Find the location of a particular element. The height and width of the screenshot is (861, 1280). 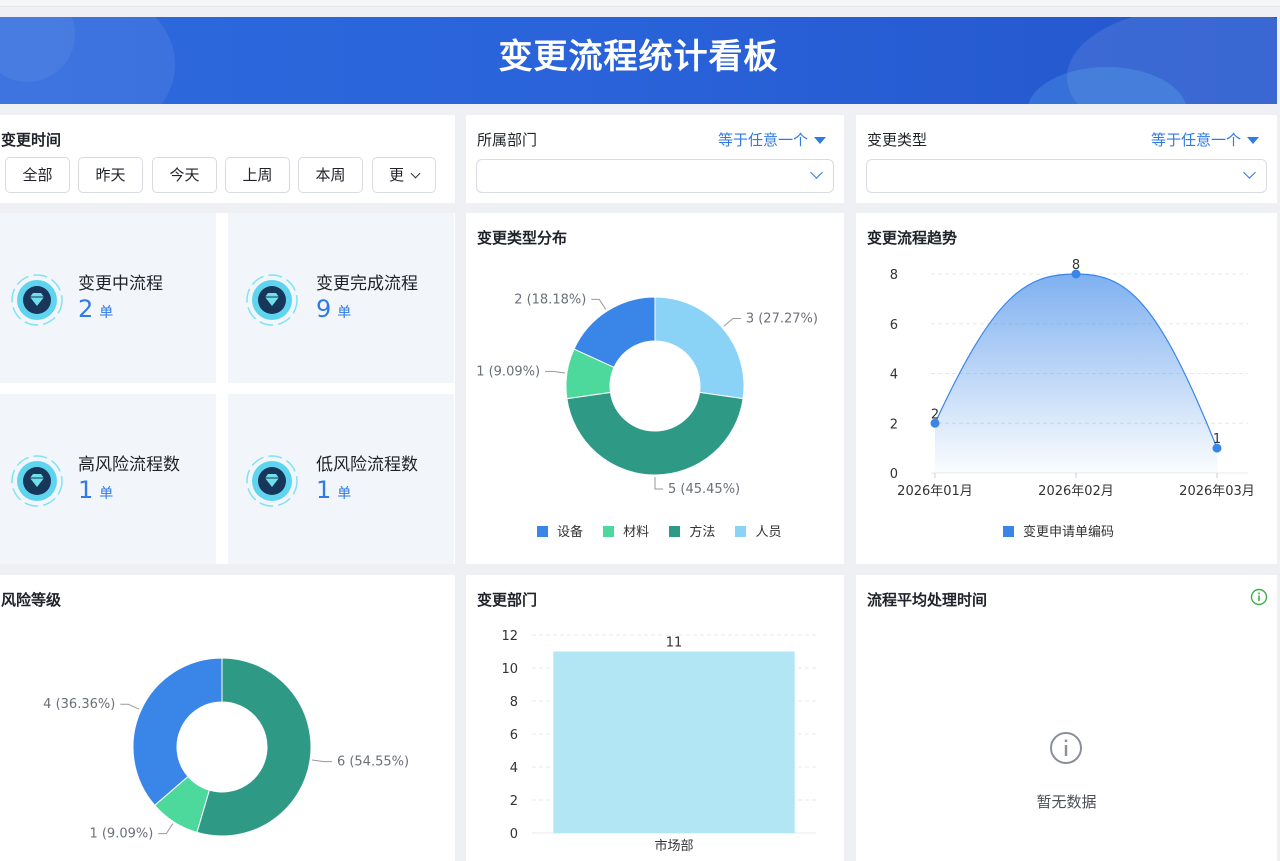

stat-label: 变更完成流程 is located at coordinates (367, 284).